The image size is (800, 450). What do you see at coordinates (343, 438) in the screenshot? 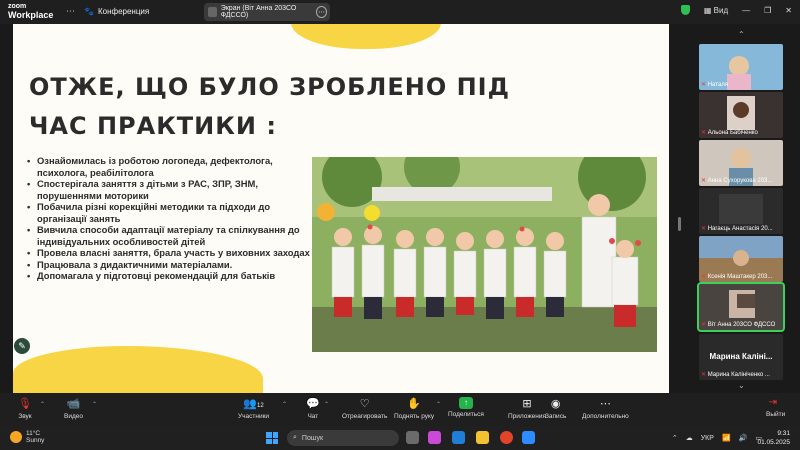
I see `taskbar-search: ⌕ Пошук` at bounding box center [343, 438].